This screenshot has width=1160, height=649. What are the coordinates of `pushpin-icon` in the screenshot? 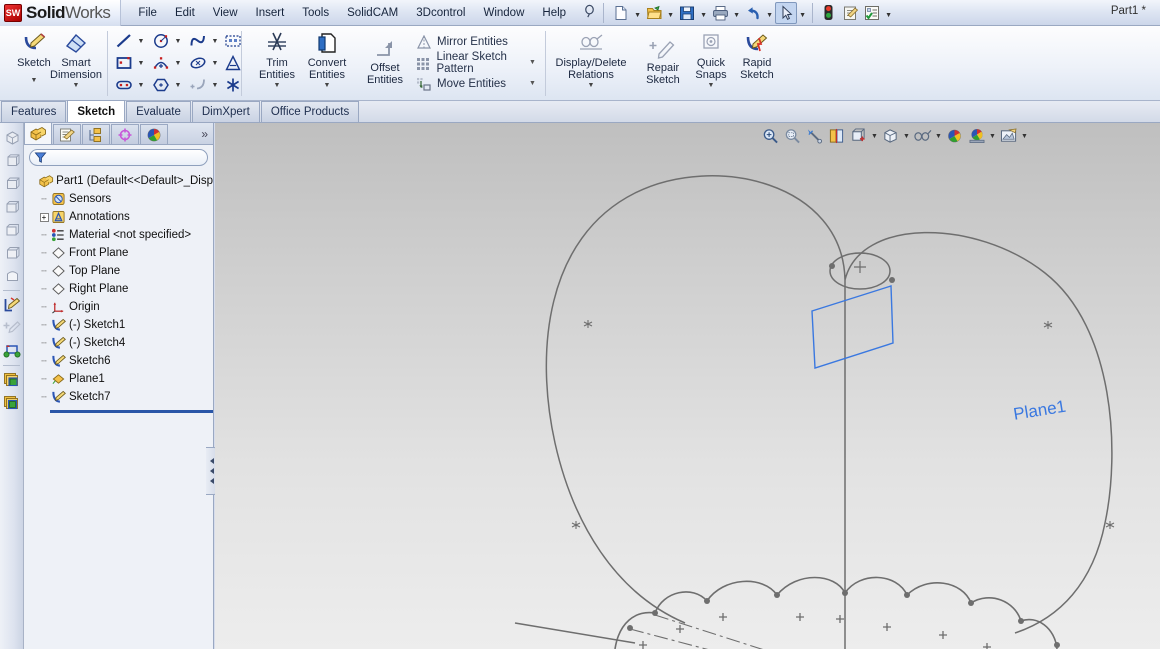 It's located at (589, 13).